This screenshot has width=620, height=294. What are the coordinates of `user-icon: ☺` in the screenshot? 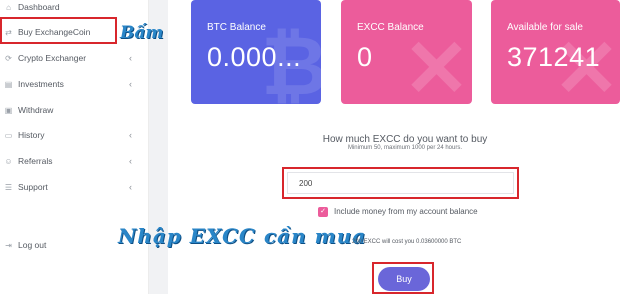 It's located at (8, 161).